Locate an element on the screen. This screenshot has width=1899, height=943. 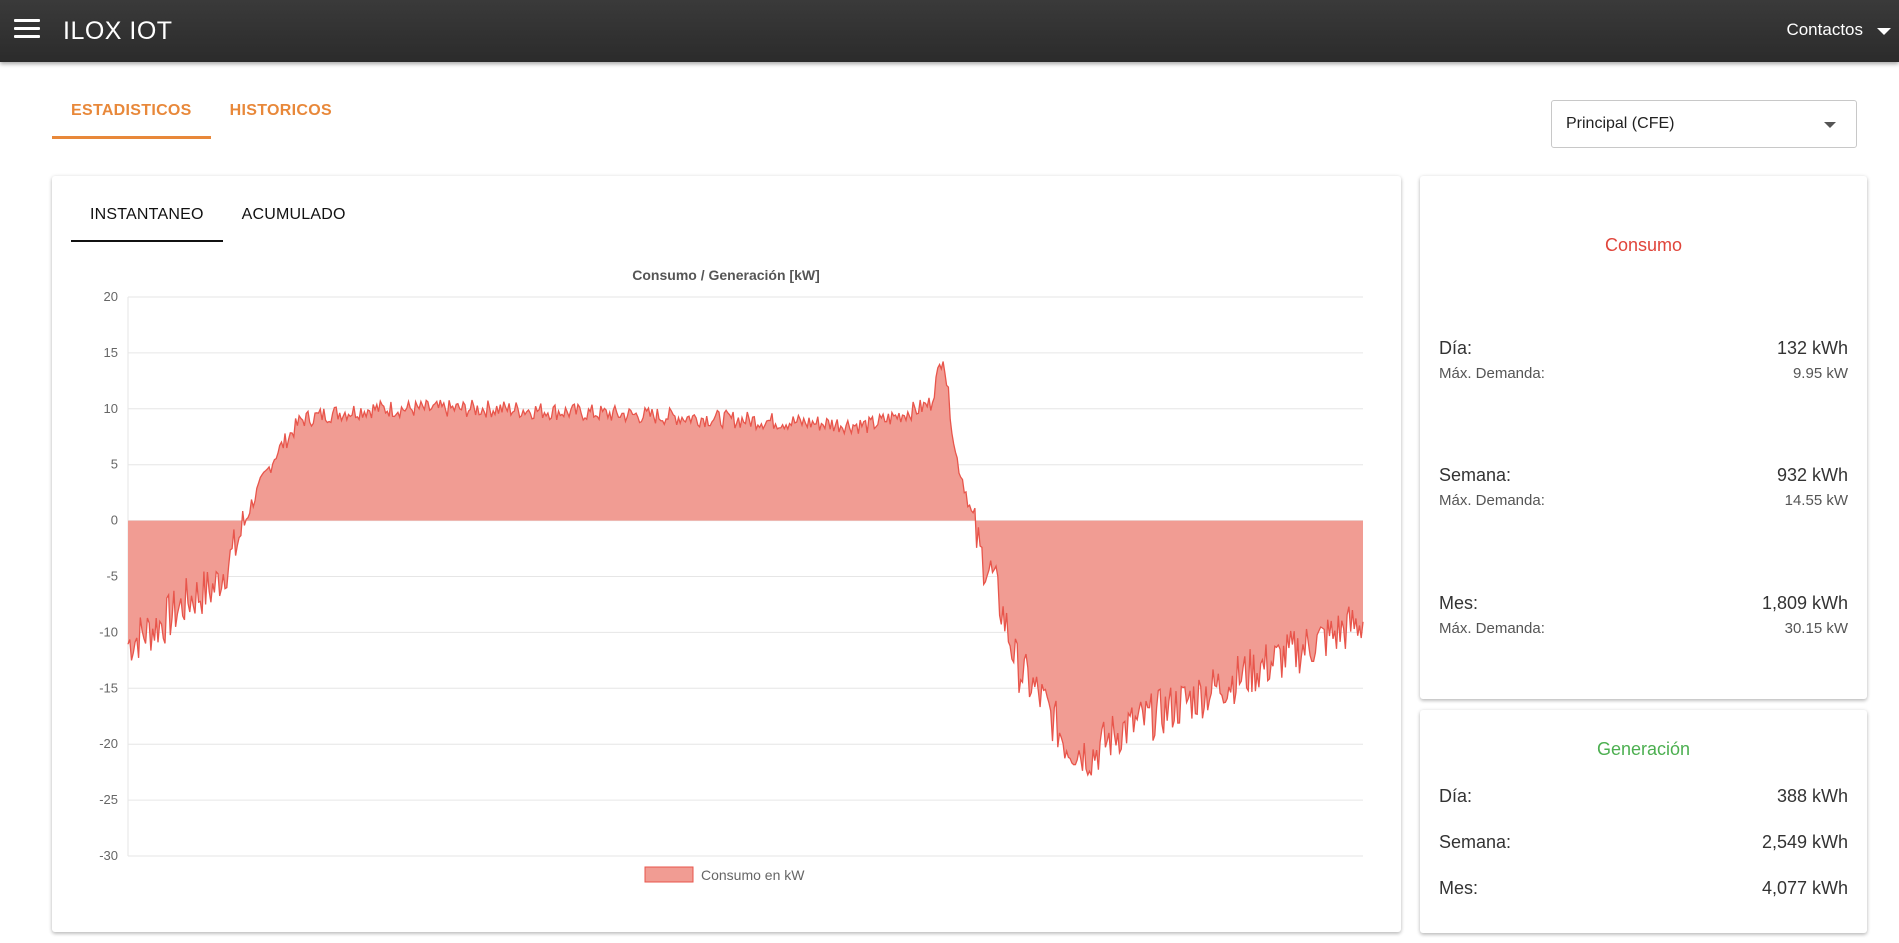
app-title: ILOX IOT is located at coordinates (118, 31).